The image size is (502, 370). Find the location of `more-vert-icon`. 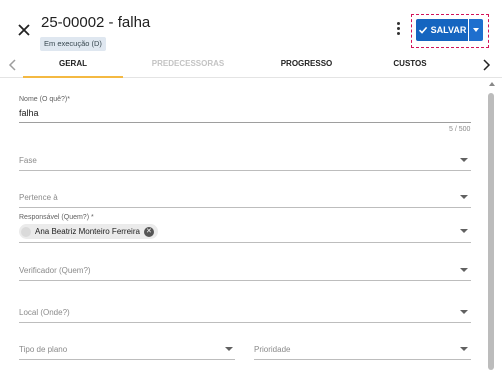

more-vert-icon is located at coordinates (398, 30).